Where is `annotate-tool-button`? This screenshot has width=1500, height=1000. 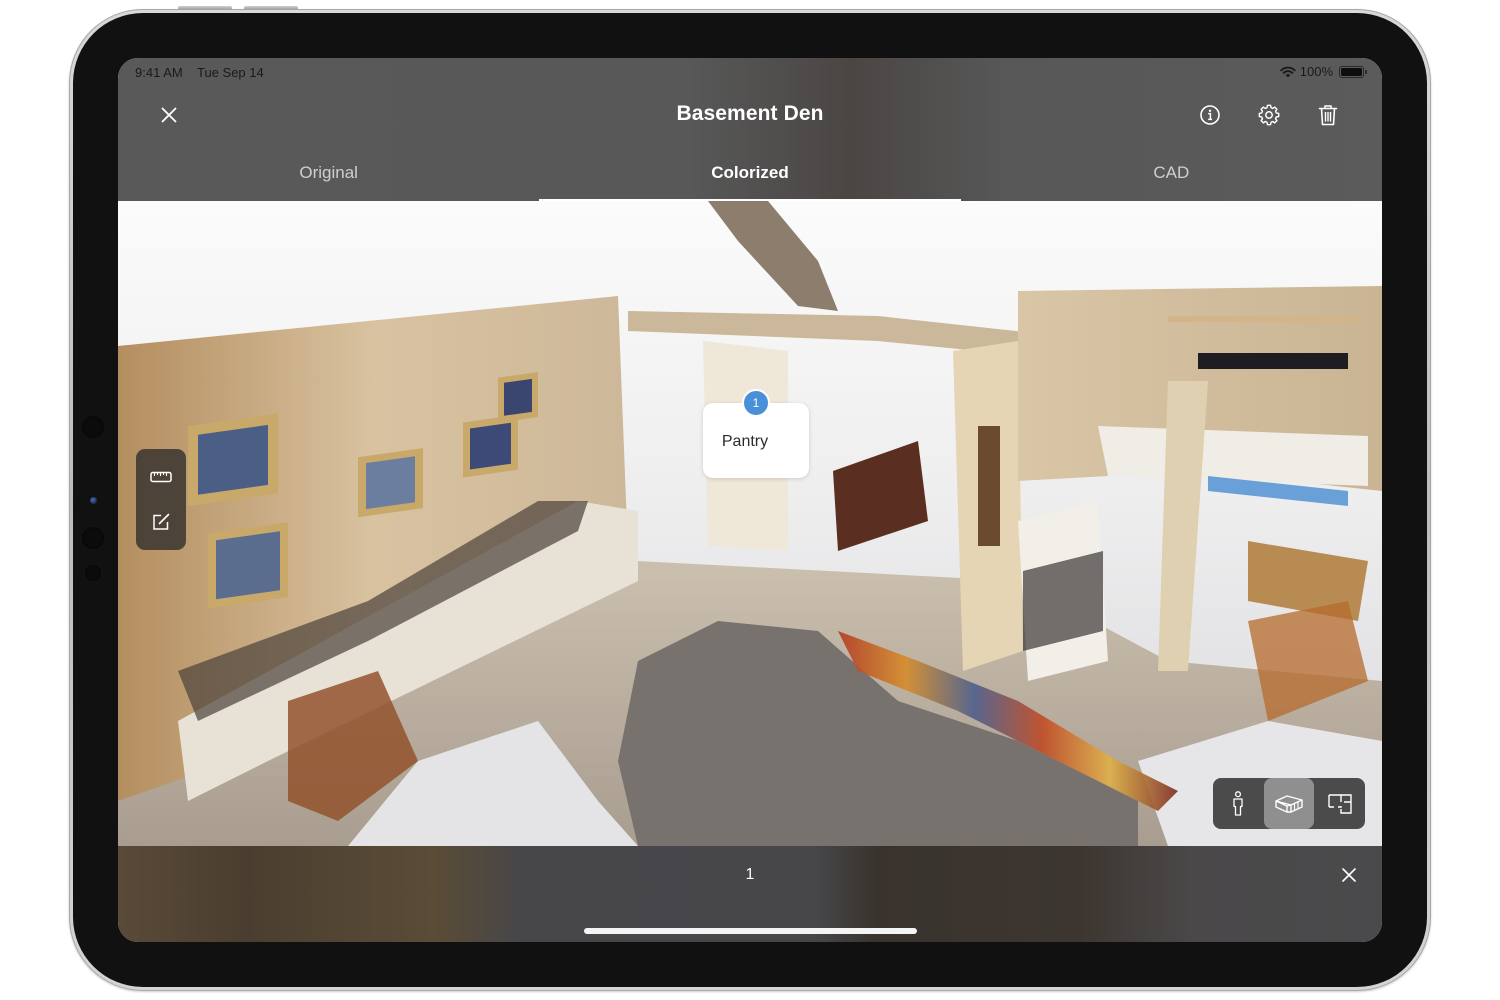 annotate-tool-button is located at coordinates (161, 522).